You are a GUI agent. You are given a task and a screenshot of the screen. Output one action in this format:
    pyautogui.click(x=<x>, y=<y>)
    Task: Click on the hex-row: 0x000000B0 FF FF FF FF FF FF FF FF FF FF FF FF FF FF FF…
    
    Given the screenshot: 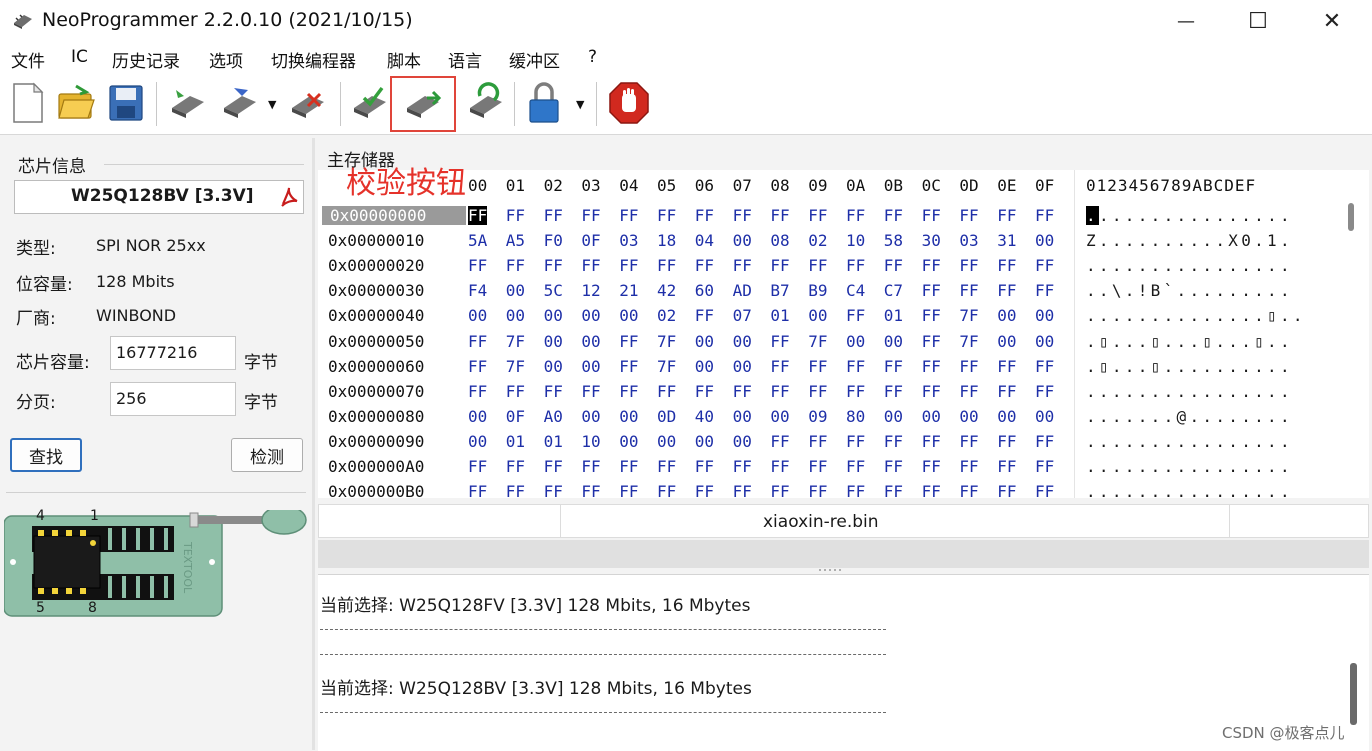 What is the action you would take?
    pyautogui.click(x=843, y=489)
    